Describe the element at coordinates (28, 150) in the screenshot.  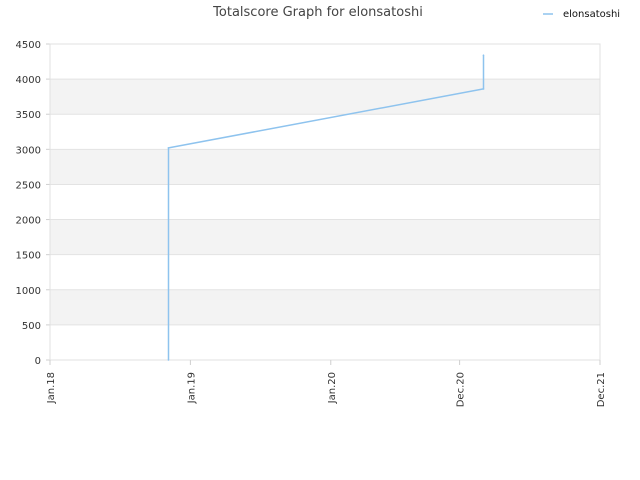
I see `y-tick-label: 3000` at that location.